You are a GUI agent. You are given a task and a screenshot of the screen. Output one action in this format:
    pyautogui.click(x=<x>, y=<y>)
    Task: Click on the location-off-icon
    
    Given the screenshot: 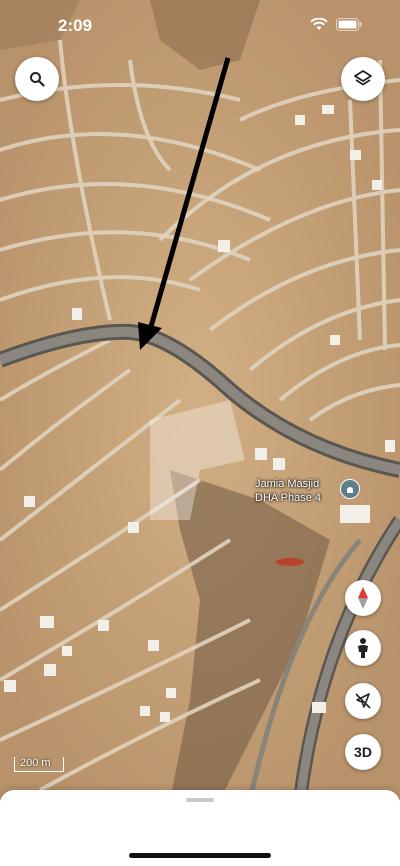 What is the action you would take?
    pyautogui.click(x=363, y=701)
    